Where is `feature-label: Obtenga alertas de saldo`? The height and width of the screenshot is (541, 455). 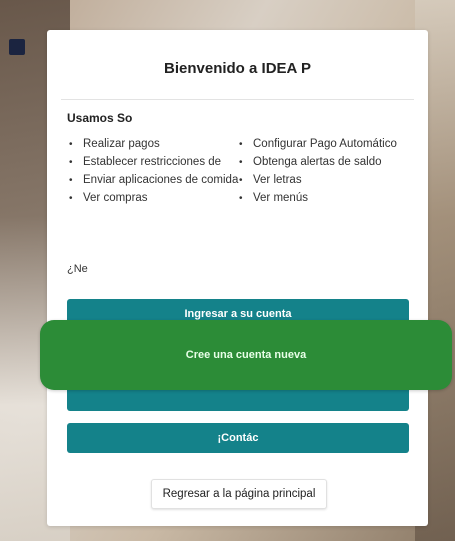
feature-label: Obtenga alertas de saldo is located at coordinates (317, 162).